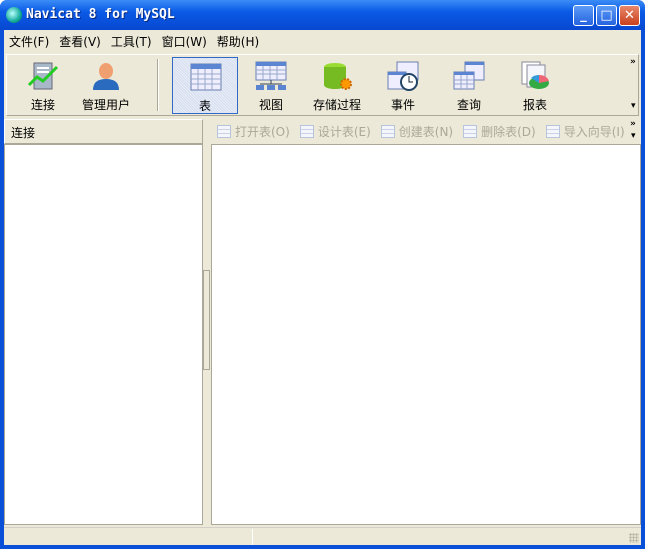 Image resolution: width=645 pixels, height=549 pixels. What do you see at coordinates (224, 131) in the screenshot?
I see `open-table-icon` at bounding box center [224, 131].